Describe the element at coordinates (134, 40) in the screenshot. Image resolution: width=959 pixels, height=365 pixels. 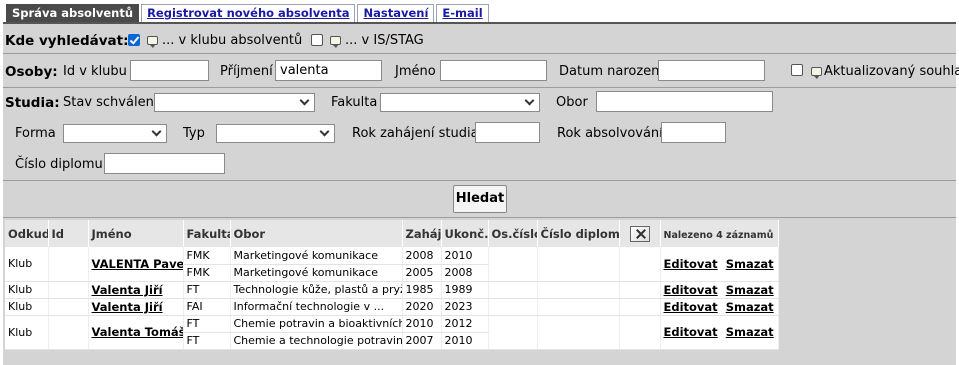
I see `search-club-checkbox` at that location.